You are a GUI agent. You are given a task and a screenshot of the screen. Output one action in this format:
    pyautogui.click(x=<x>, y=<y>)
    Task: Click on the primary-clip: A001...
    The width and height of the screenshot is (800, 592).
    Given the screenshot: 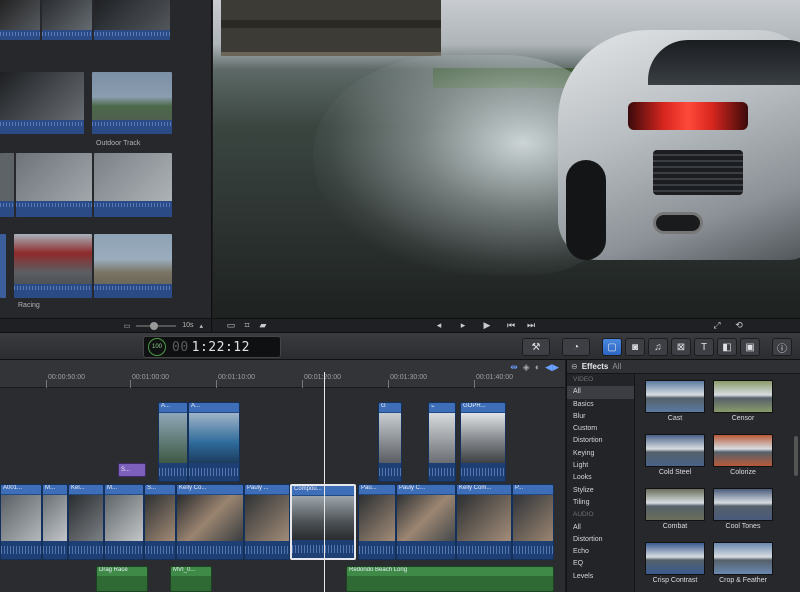 What is the action you would take?
    pyautogui.click(x=21, y=522)
    